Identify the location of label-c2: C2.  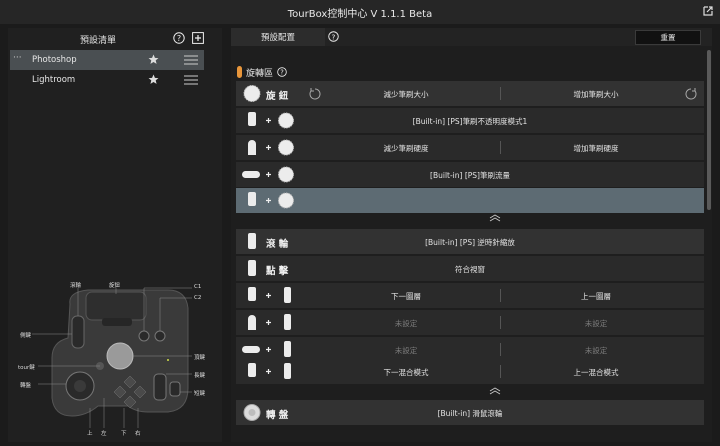
(198, 298).